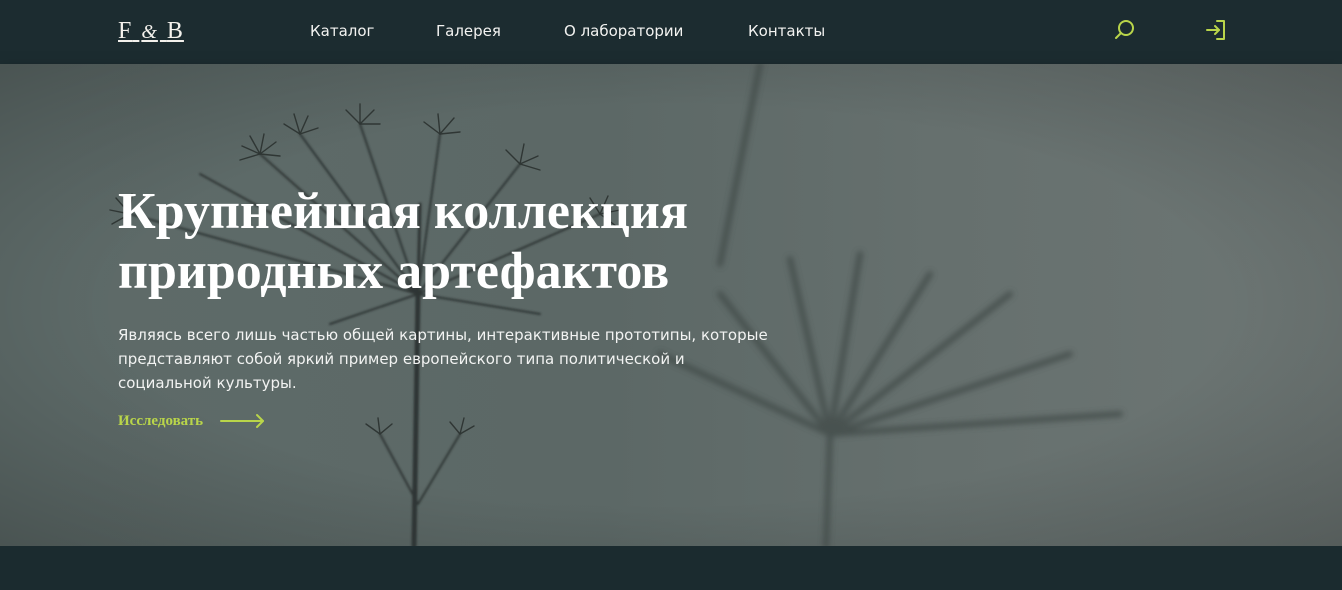  I want to click on search-button, so click(1125, 30).